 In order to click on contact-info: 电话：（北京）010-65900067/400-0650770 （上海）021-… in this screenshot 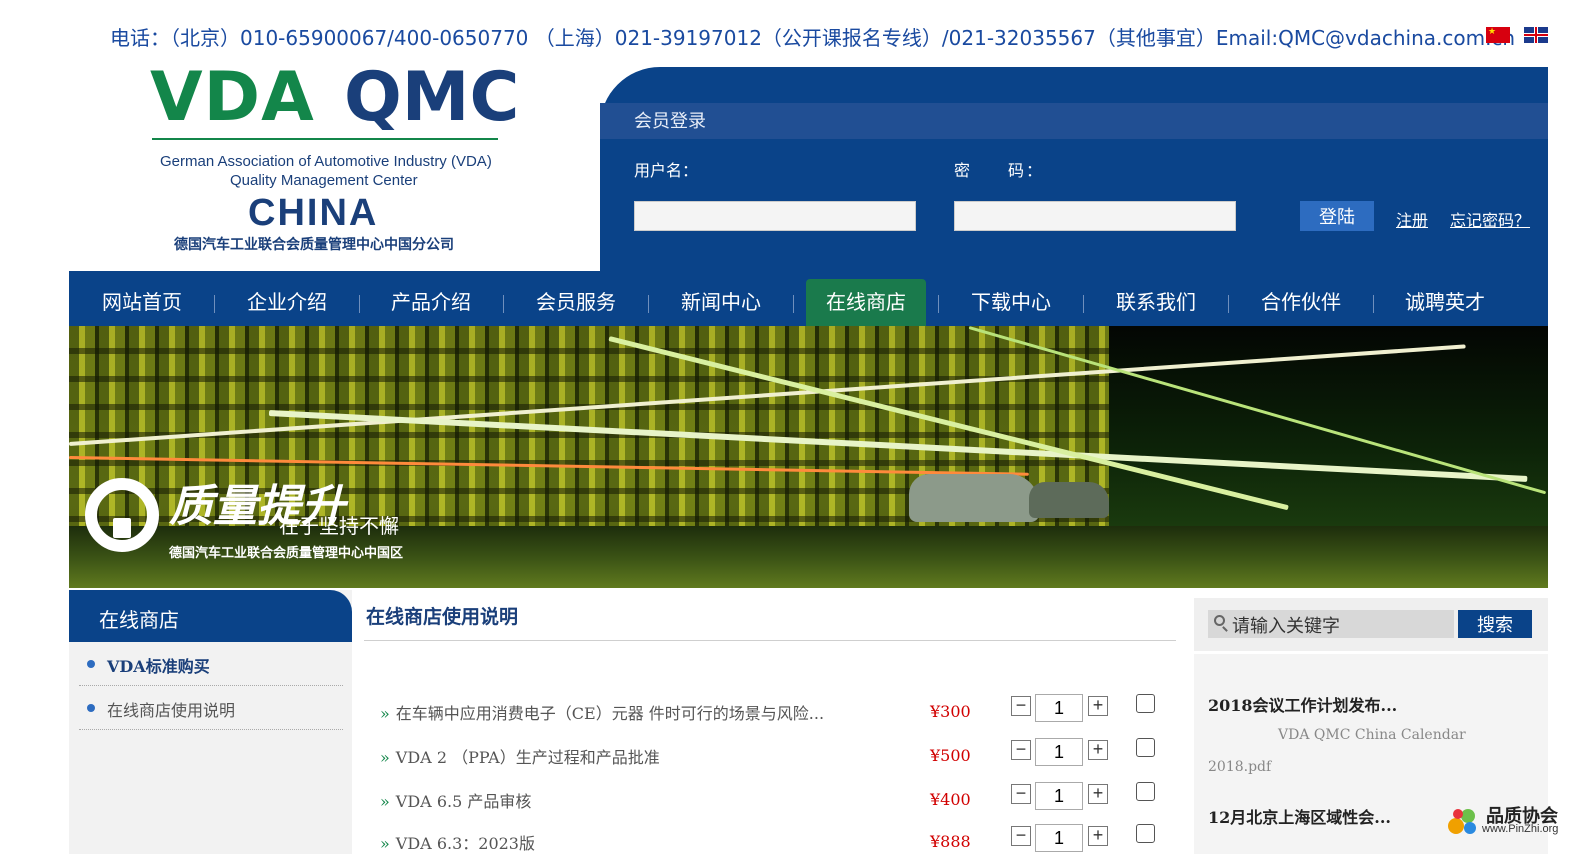, I will do `click(813, 38)`.